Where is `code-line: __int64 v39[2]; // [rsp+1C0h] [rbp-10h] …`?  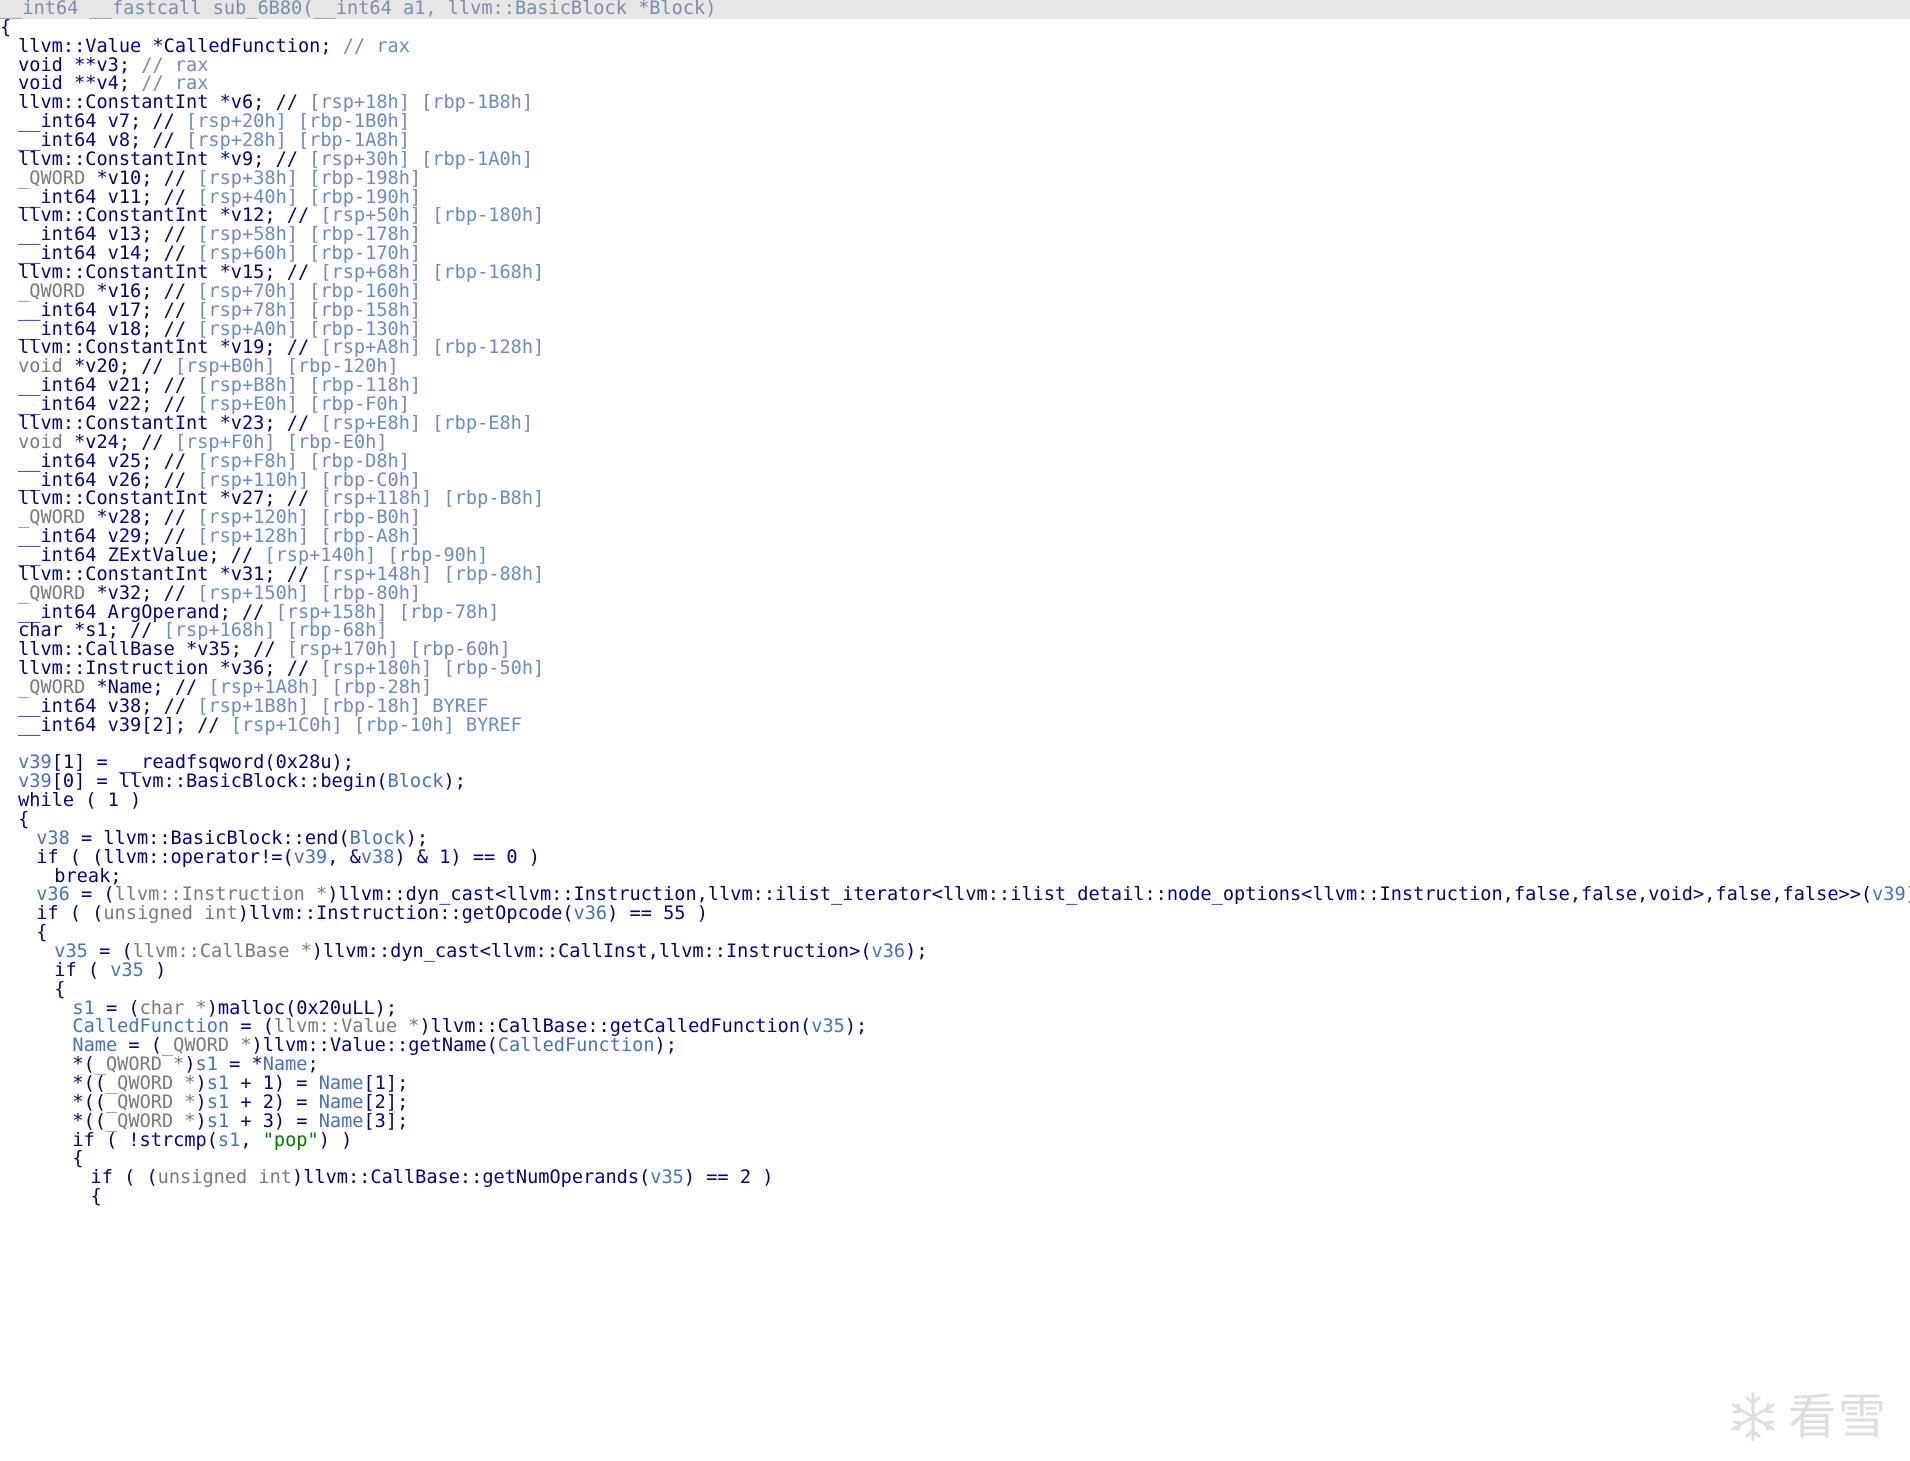 code-line: __int64 v39[2]; // [rsp+1C0h] [rbp-10h] … is located at coordinates (261, 725).